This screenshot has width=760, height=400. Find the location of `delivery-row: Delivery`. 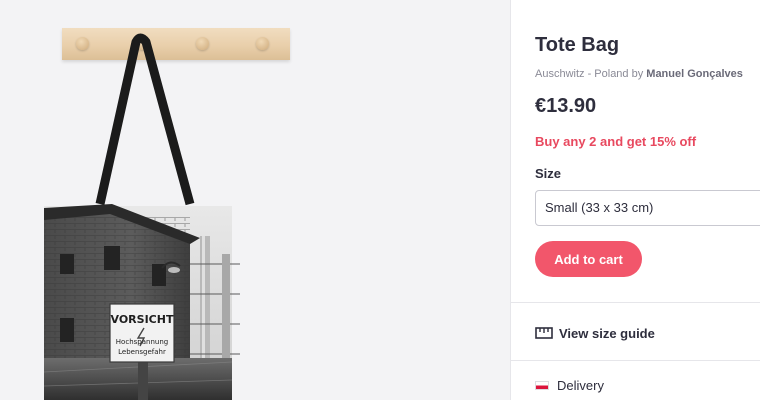

delivery-row: Delivery is located at coordinates (569, 385).